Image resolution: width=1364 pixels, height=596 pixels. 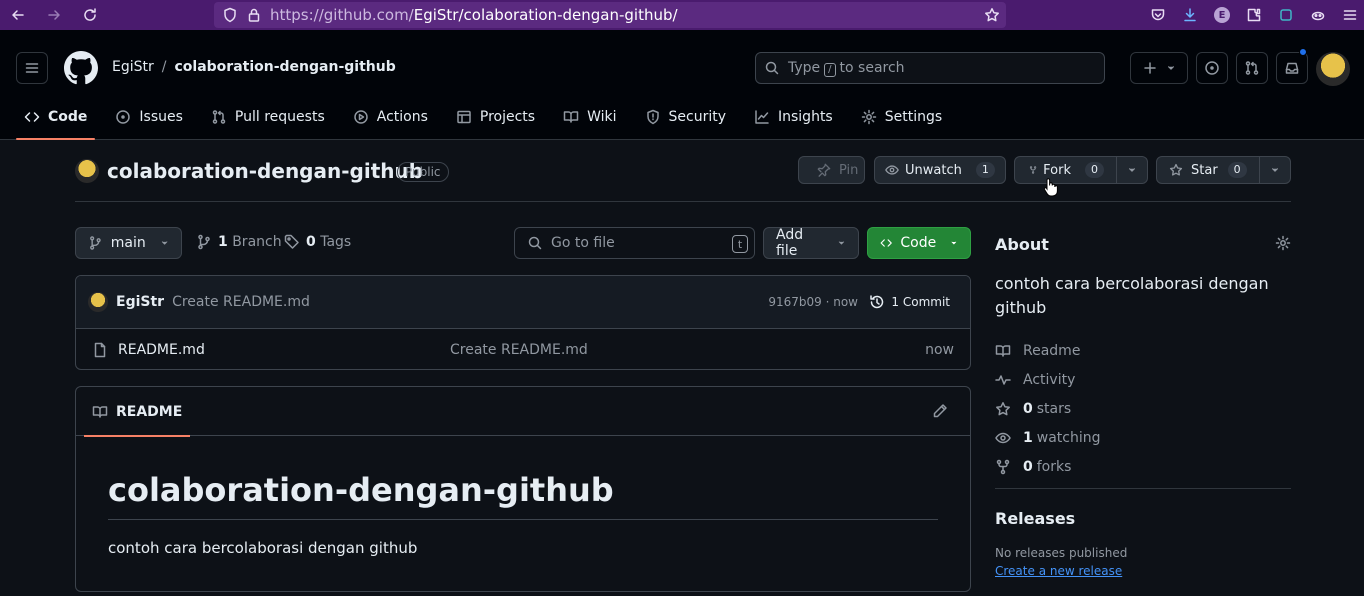 What do you see at coordinates (1190, 15) in the screenshot?
I see `download-icon` at bounding box center [1190, 15].